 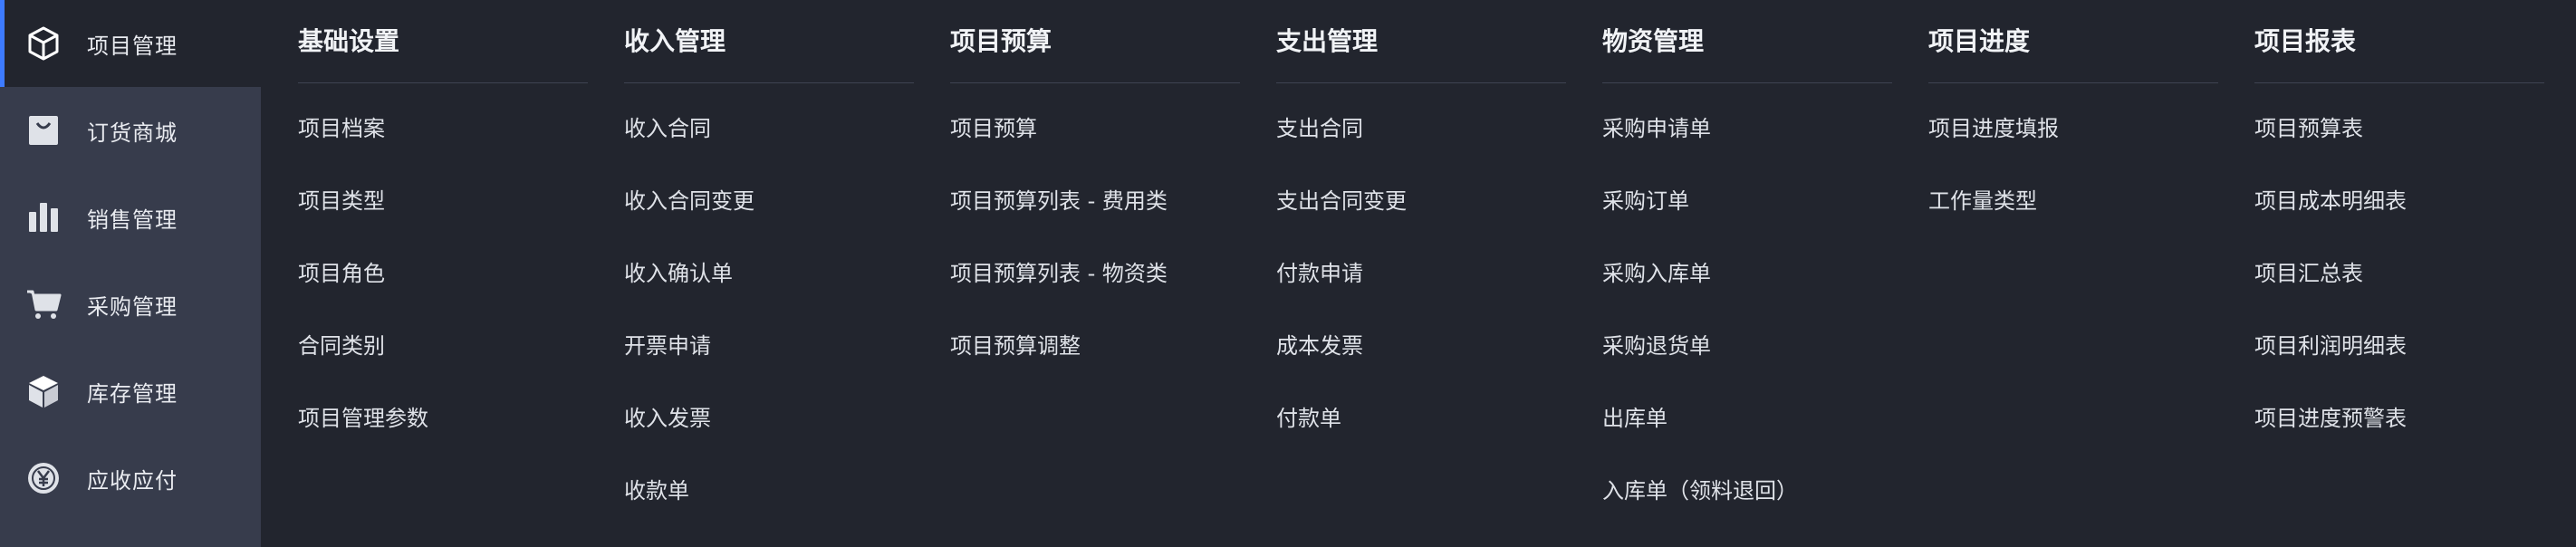 I want to click on sidebar-item-label: 项目管理, so click(x=132, y=46).